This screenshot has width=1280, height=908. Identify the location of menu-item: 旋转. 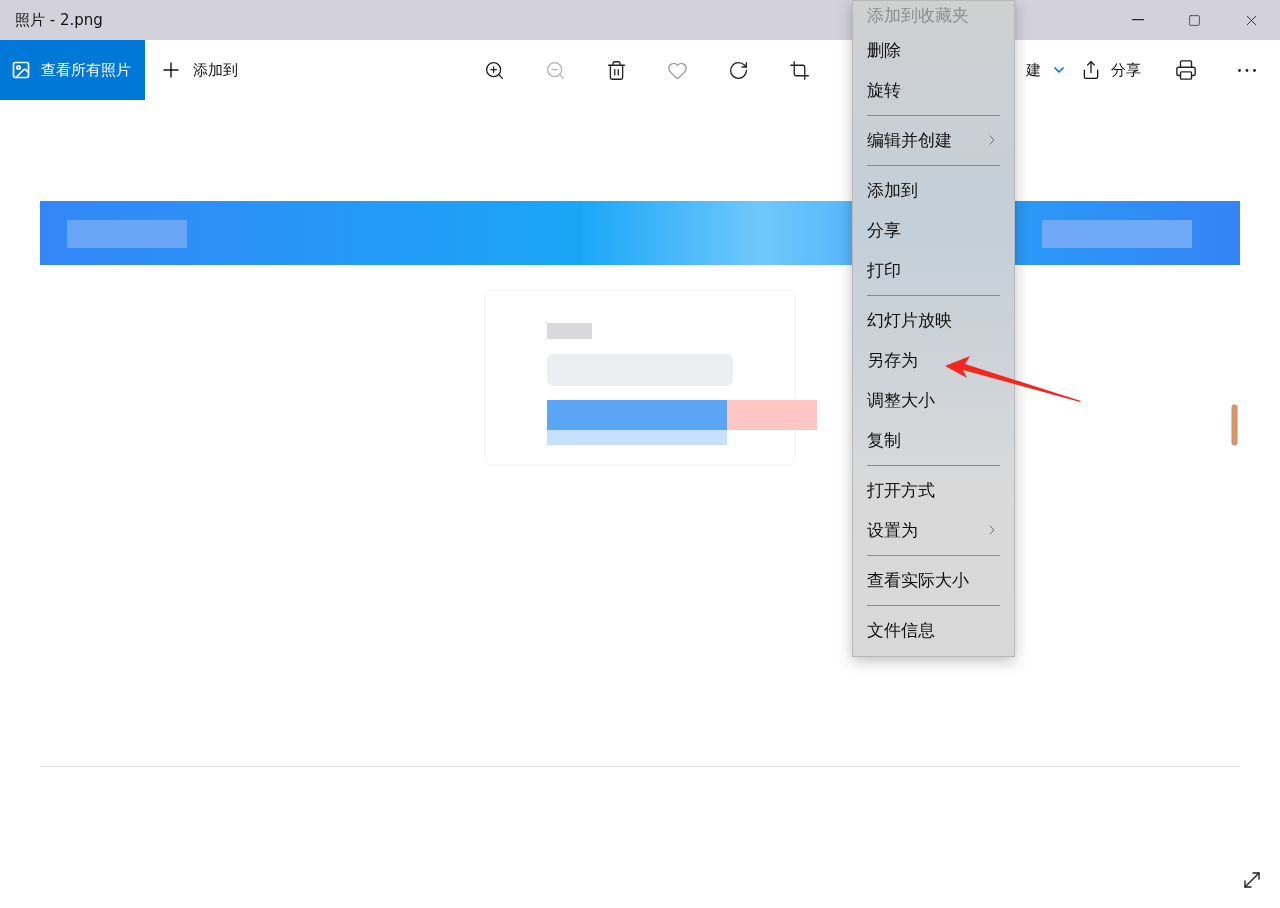
(933, 90).